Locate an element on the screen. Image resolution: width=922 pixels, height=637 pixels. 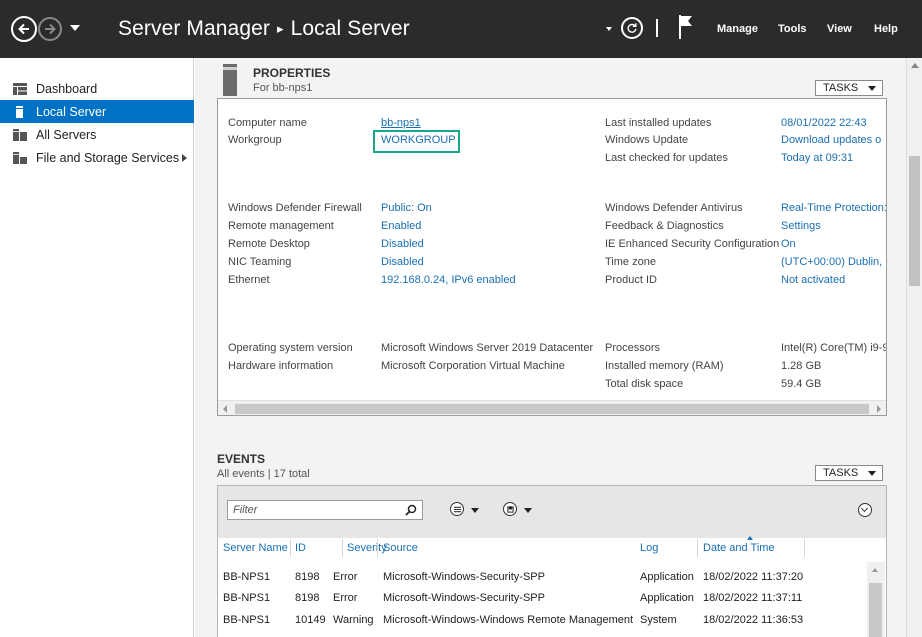
windows-update-link: Download updates o is located at coordinates (831, 140).